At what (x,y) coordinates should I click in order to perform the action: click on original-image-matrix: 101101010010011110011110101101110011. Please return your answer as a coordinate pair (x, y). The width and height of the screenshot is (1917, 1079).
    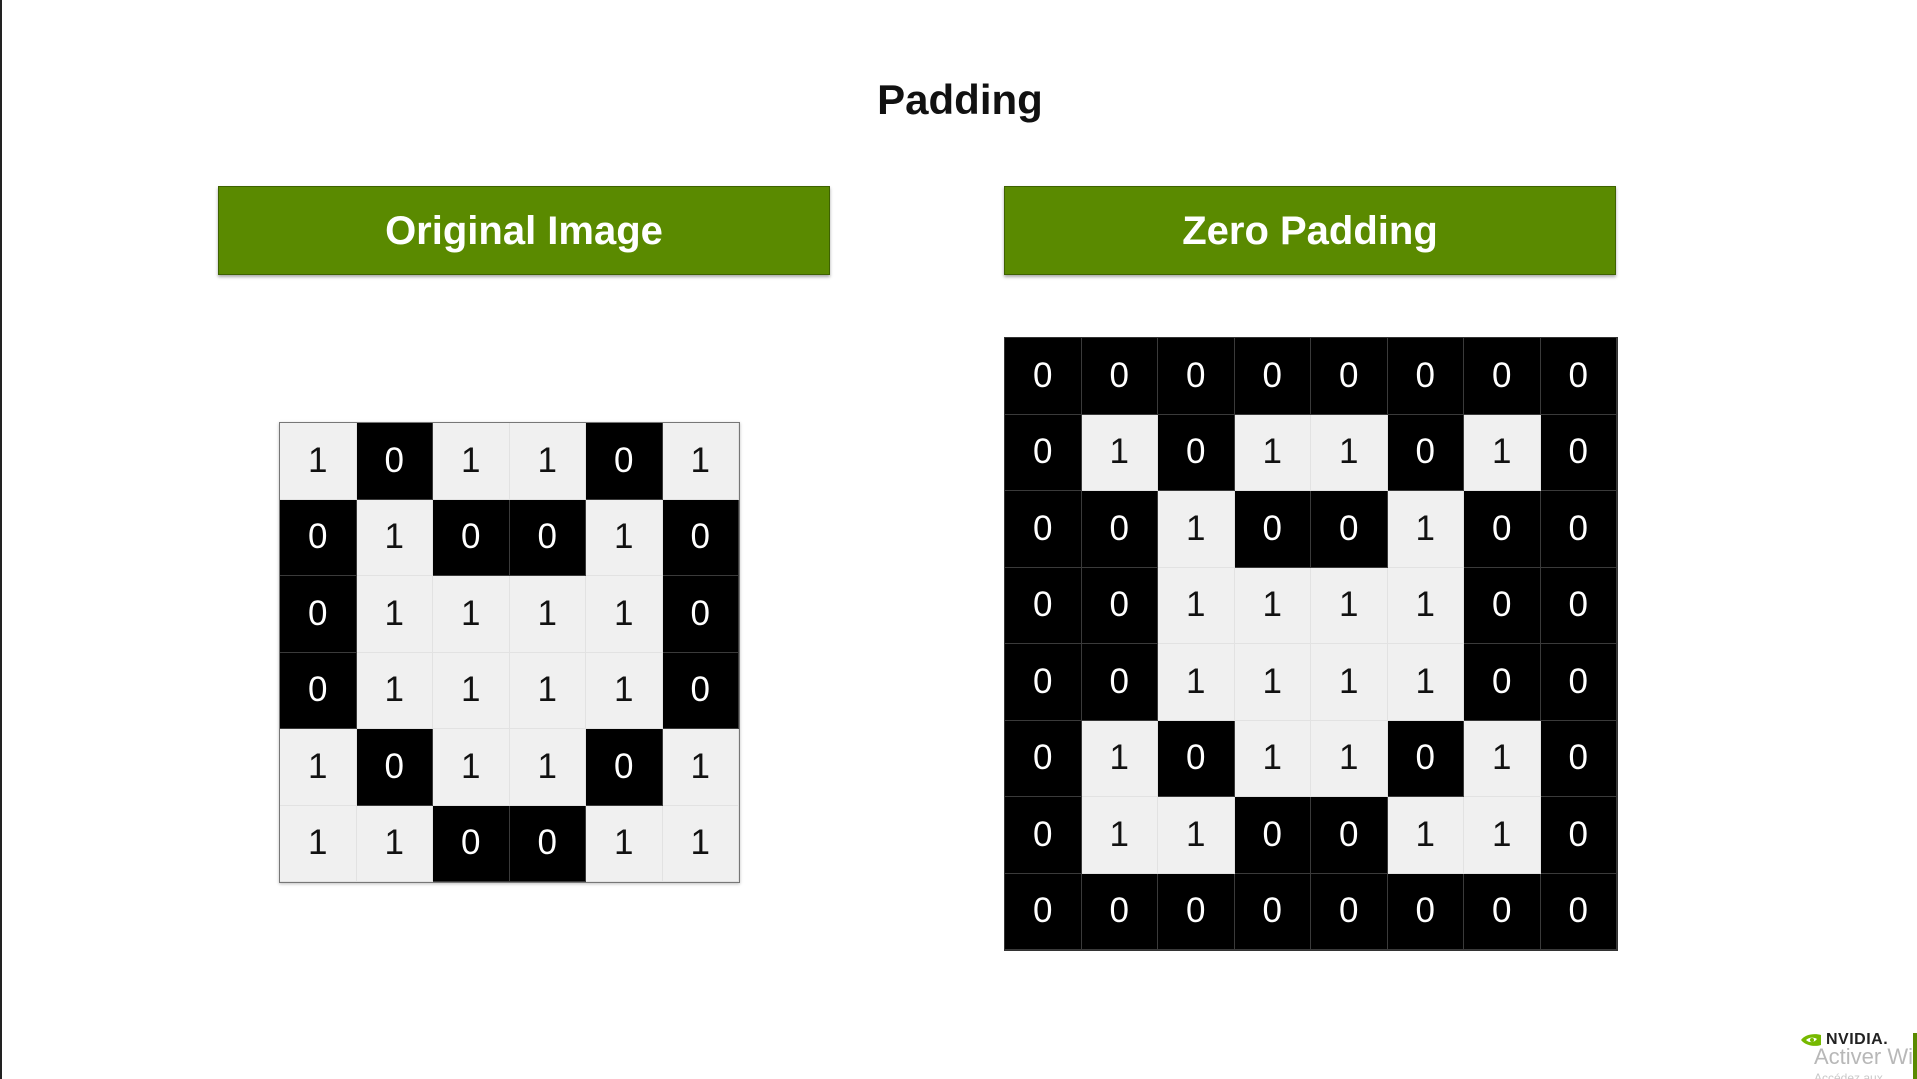
    Looking at the image, I should click on (509, 652).